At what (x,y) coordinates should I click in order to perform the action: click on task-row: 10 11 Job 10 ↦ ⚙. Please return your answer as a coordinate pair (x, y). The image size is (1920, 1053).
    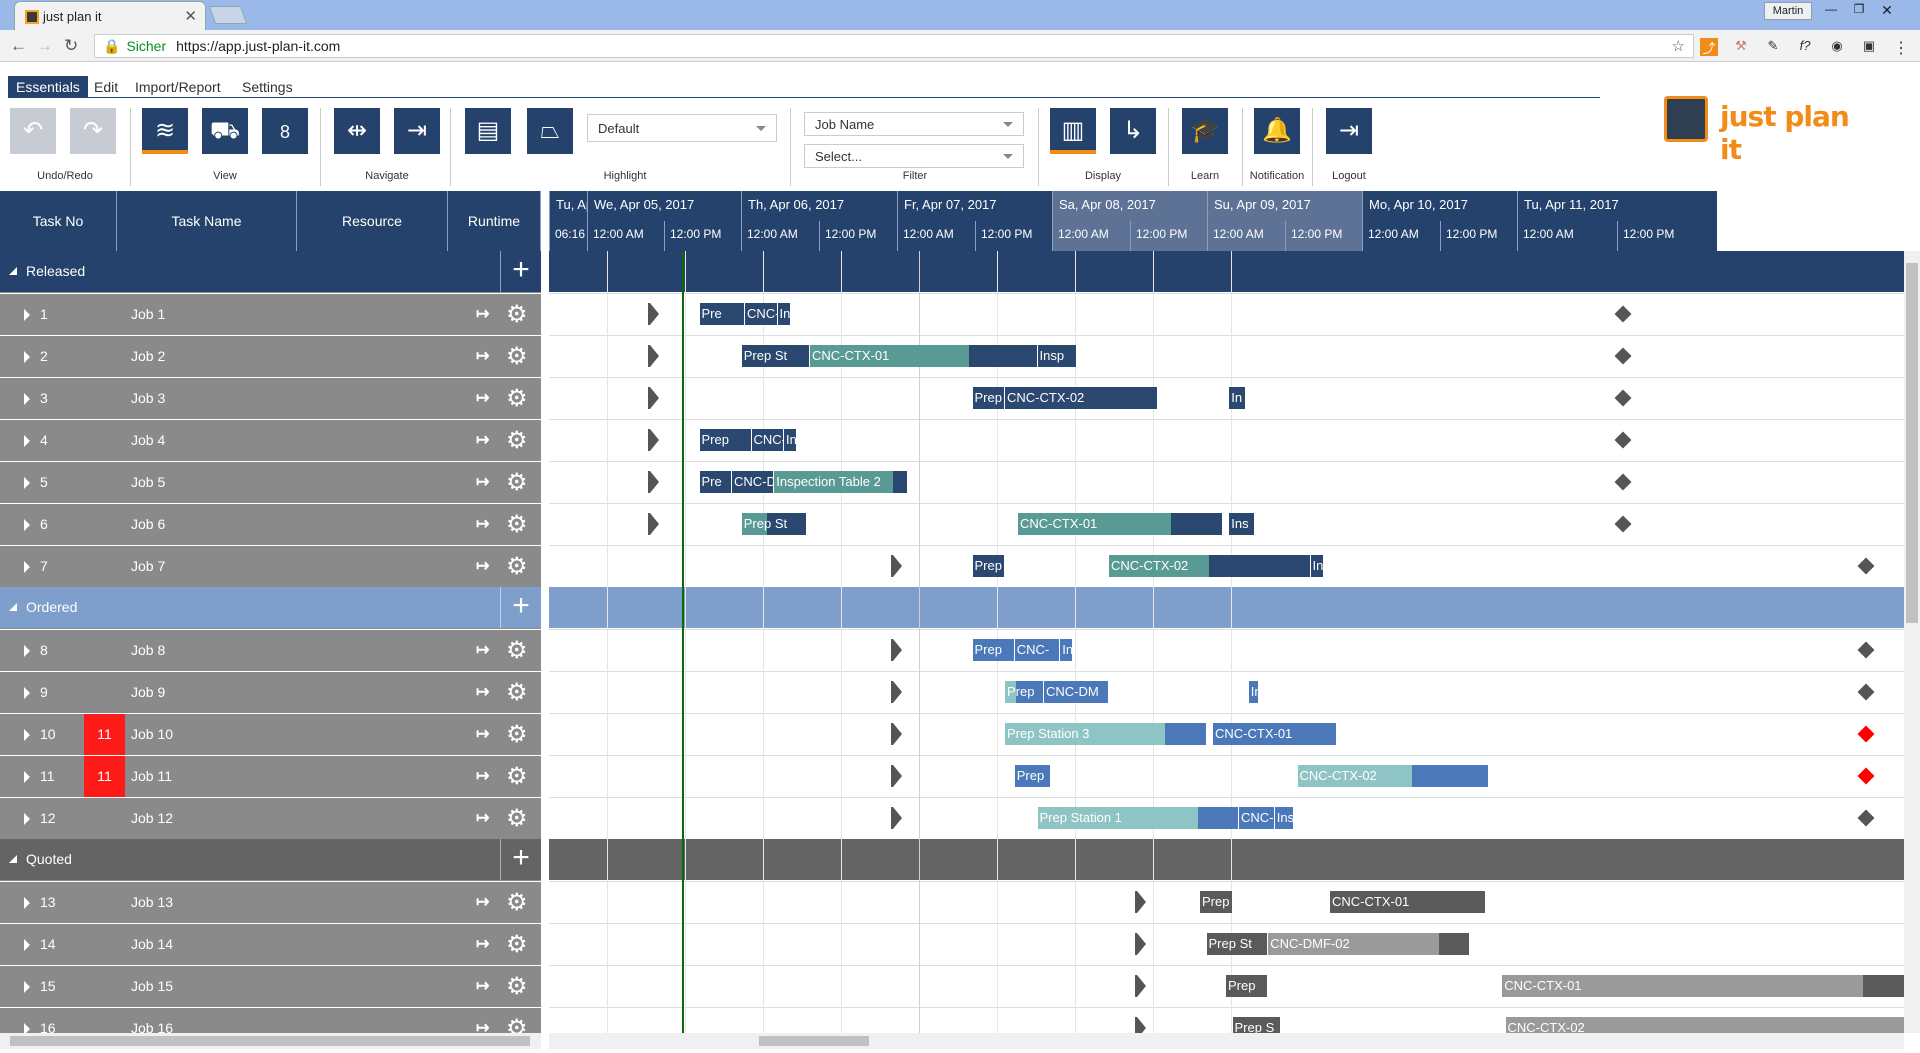
    Looking at the image, I should click on (270, 734).